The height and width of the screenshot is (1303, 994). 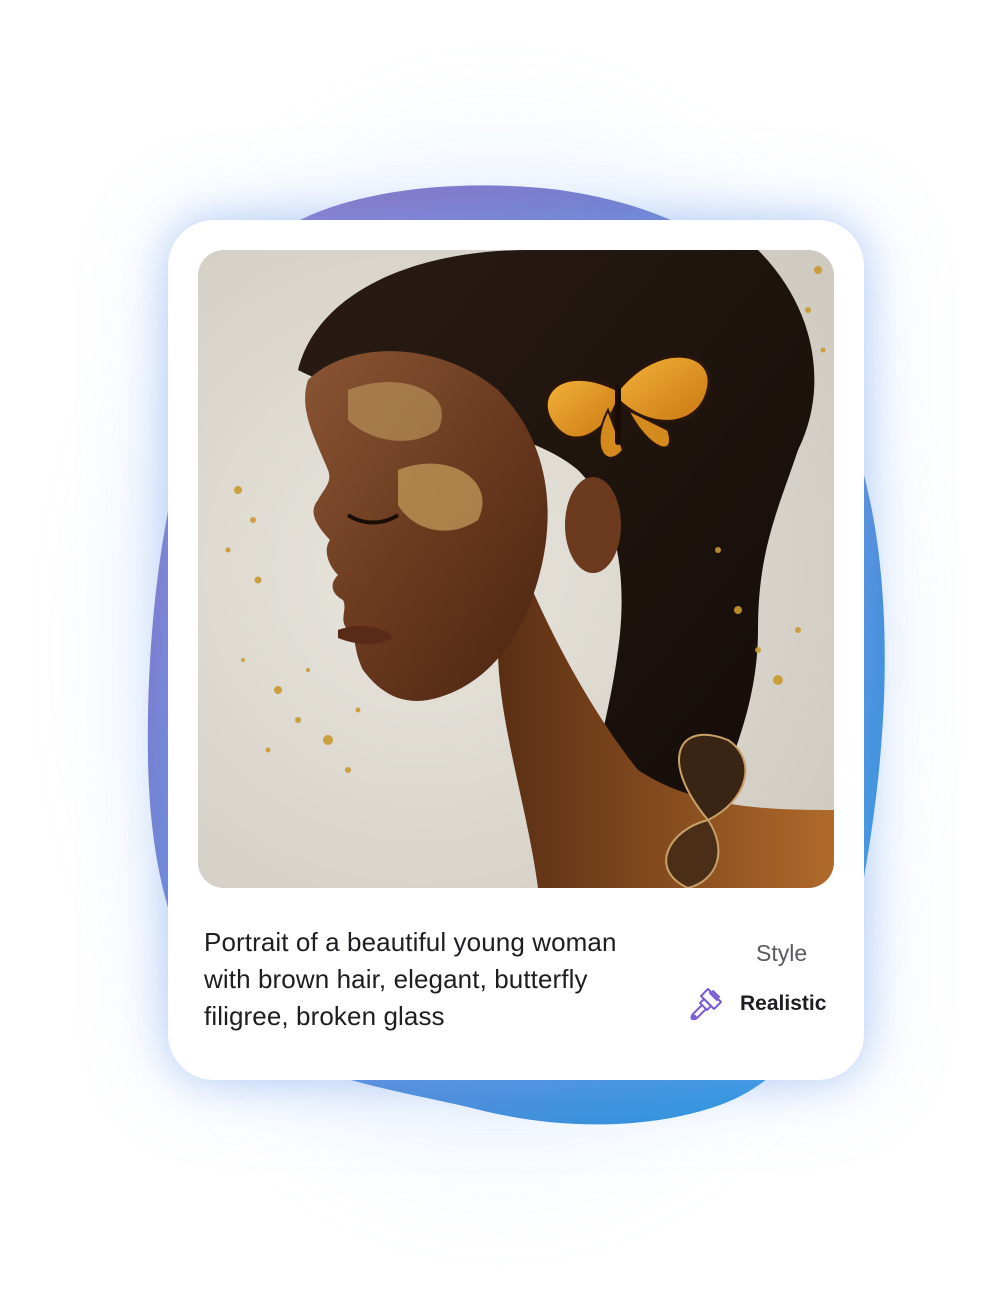 What do you see at coordinates (706, 1004) in the screenshot?
I see `paint-brush-icon` at bounding box center [706, 1004].